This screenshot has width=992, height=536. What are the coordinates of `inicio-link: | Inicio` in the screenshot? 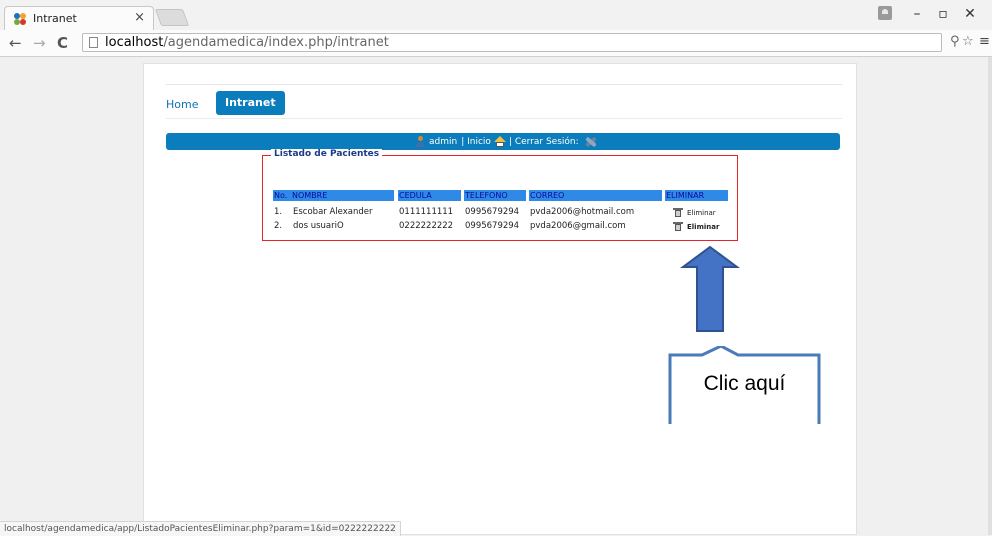 It's located at (476, 142).